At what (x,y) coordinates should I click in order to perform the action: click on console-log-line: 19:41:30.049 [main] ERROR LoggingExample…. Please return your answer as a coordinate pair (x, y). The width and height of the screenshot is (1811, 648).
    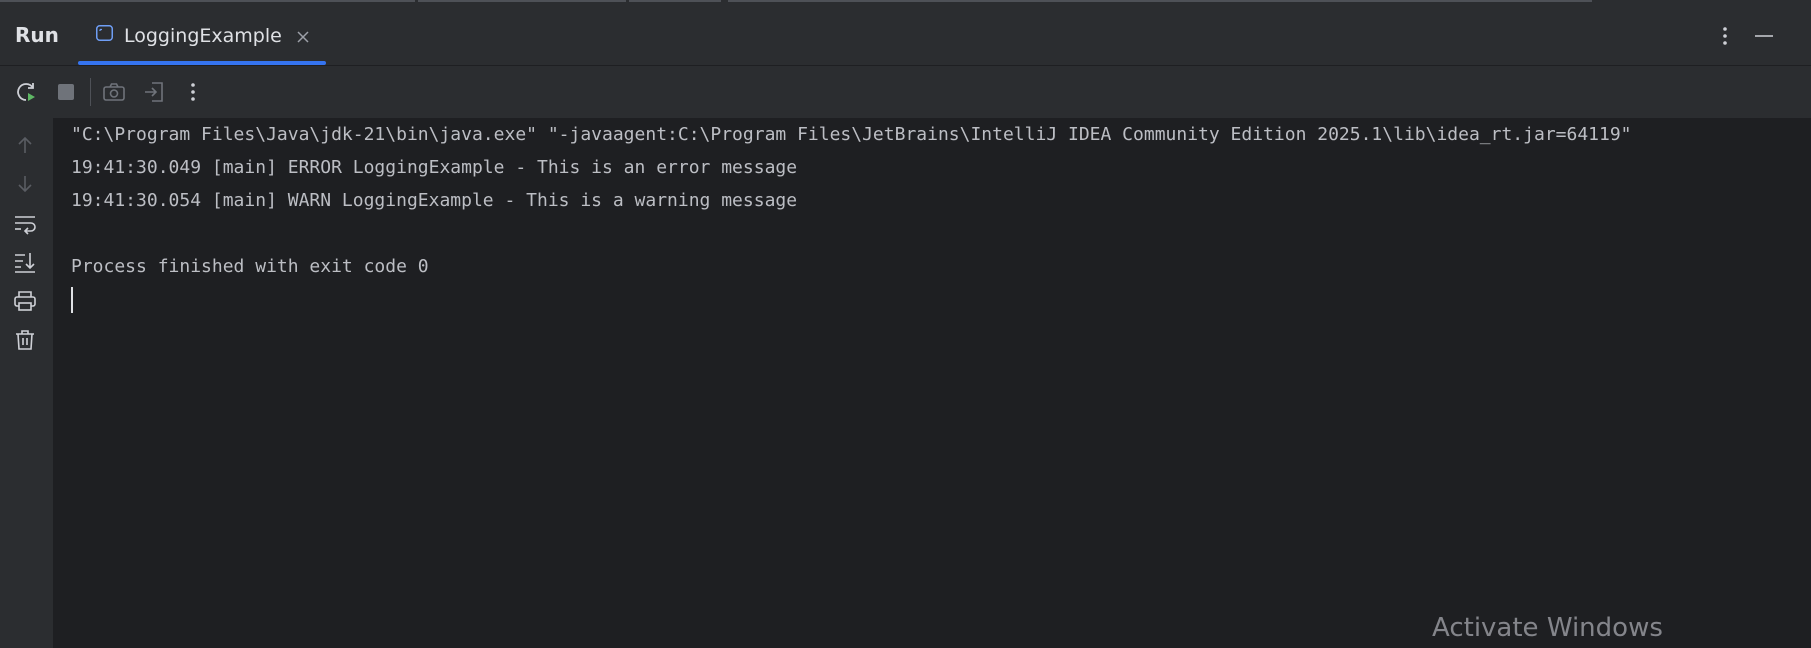
    Looking at the image, I should click on (434, 167).